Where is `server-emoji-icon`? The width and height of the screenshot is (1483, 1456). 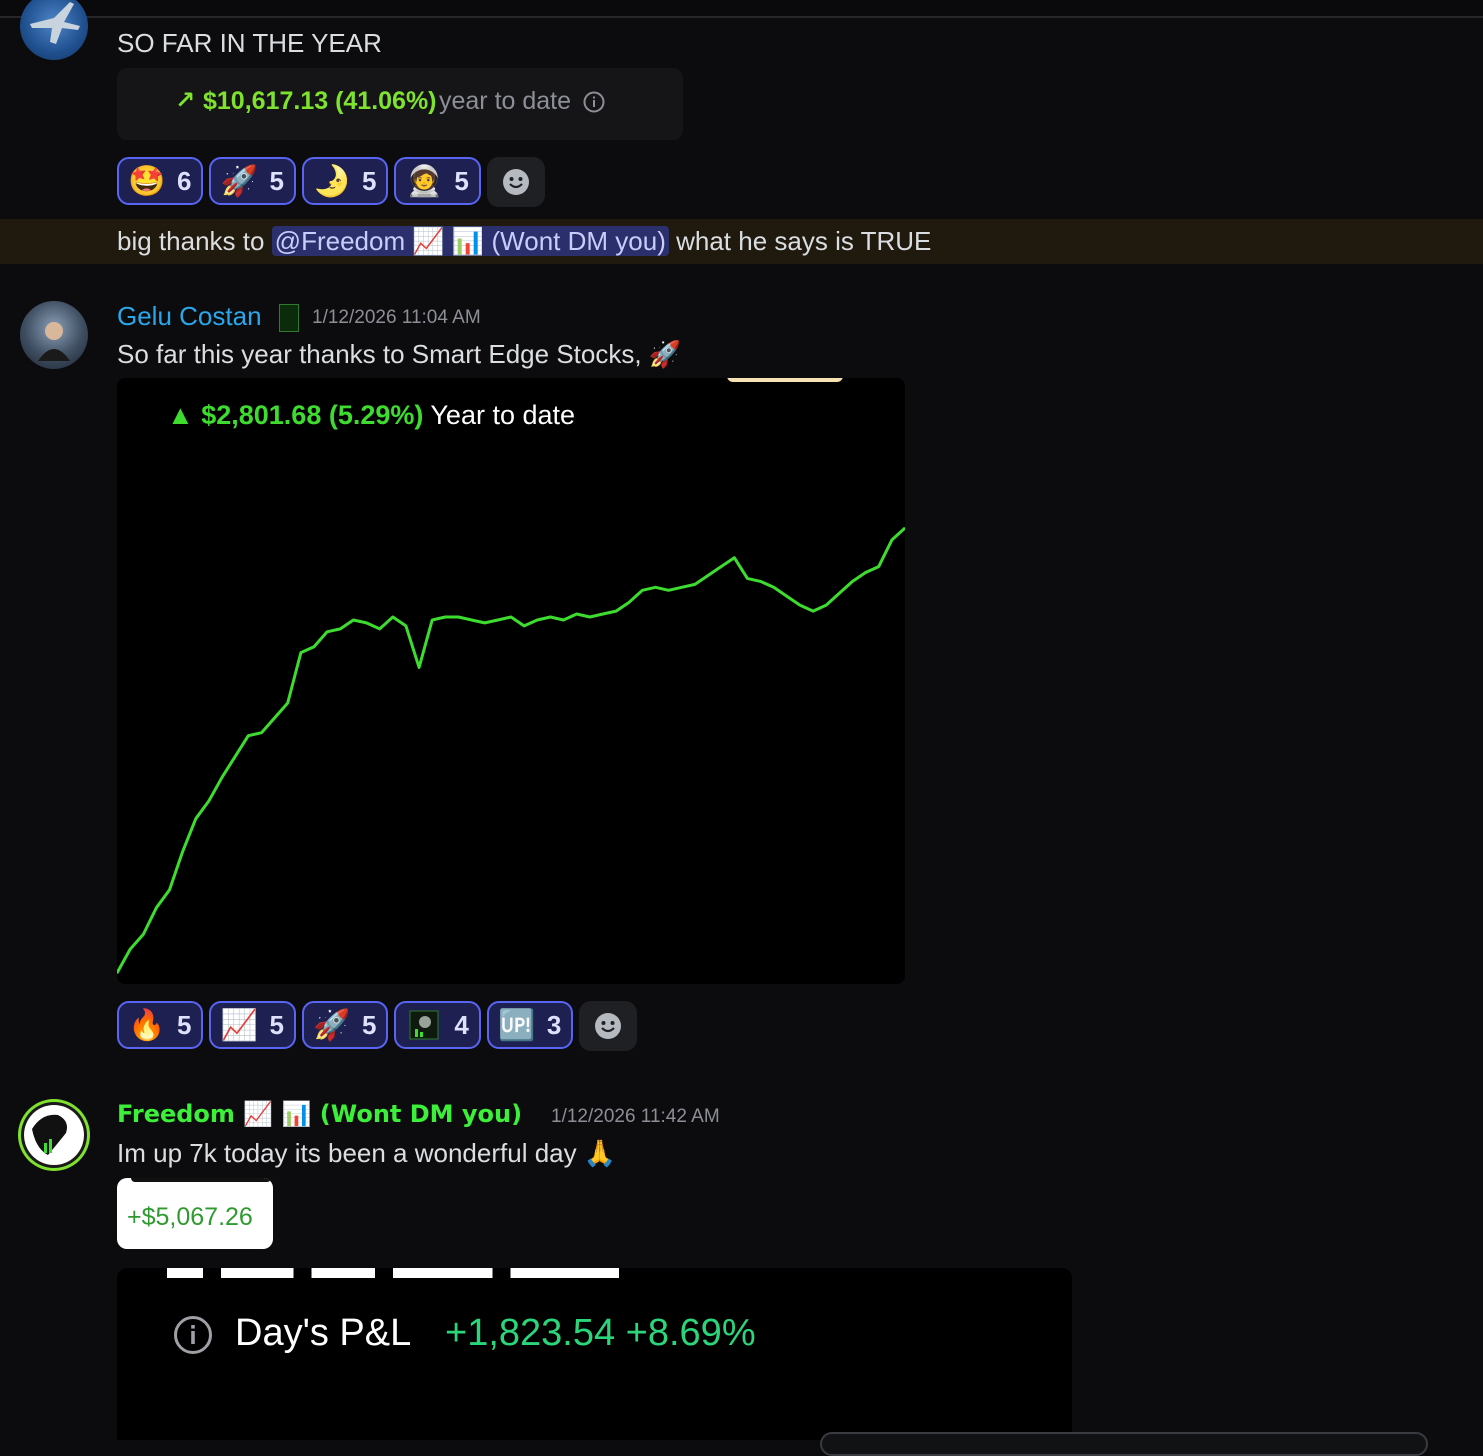
server-emoji-icon is located at coordinates (424, 1025).